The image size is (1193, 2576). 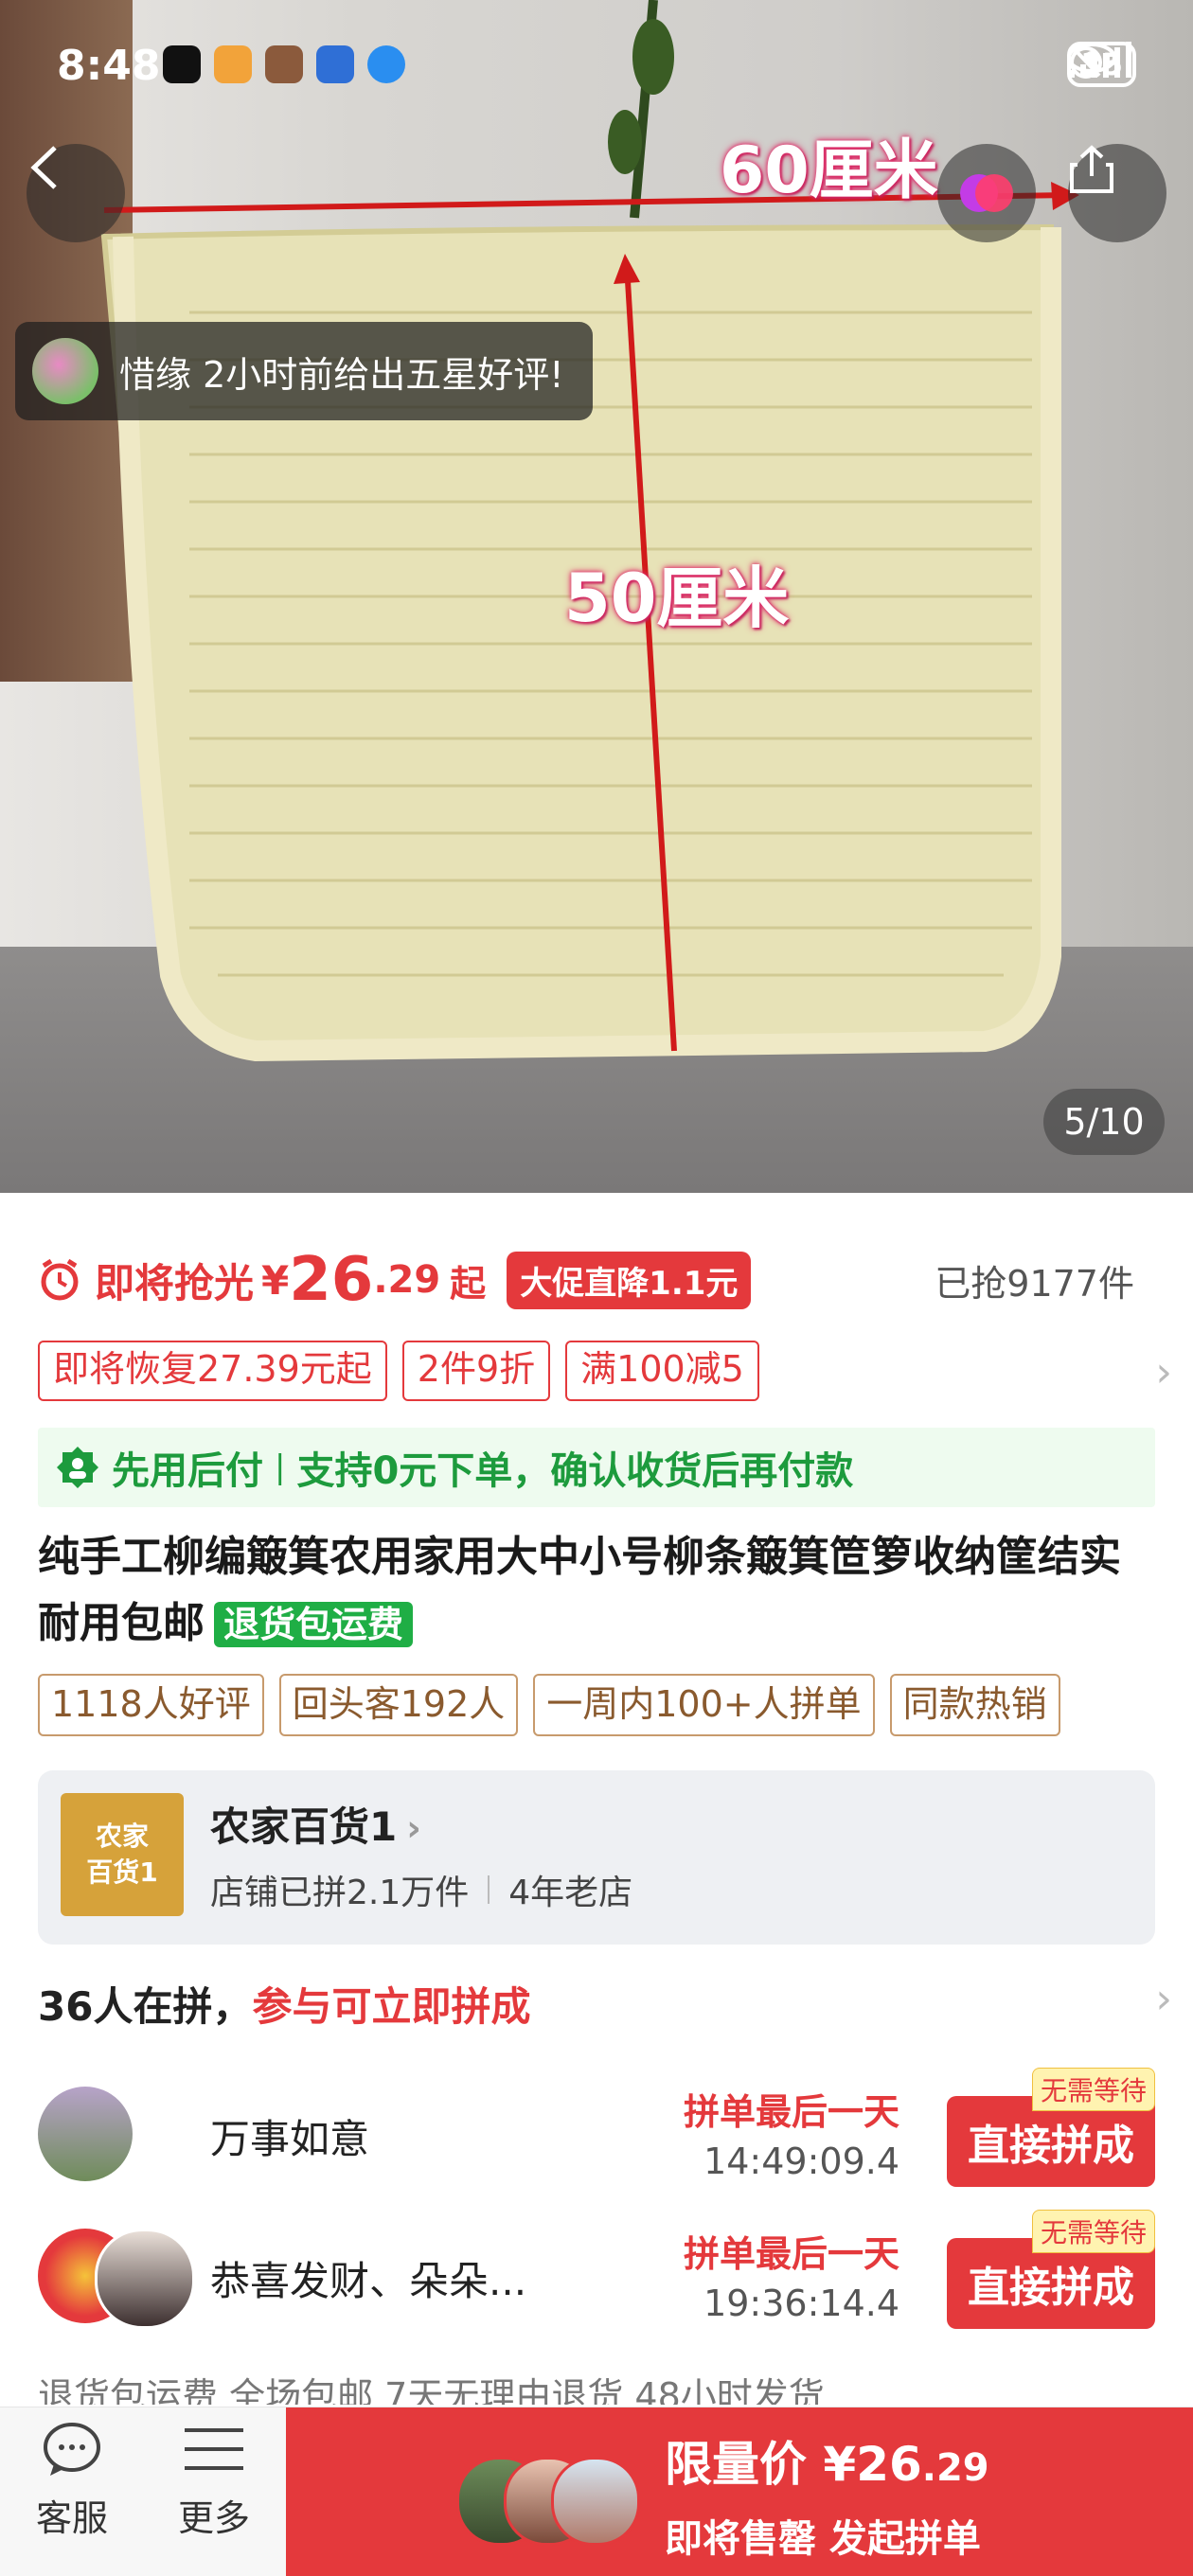 I want to click on return-shipping-tag: 退货包运费, so click(x=314, y=1625).